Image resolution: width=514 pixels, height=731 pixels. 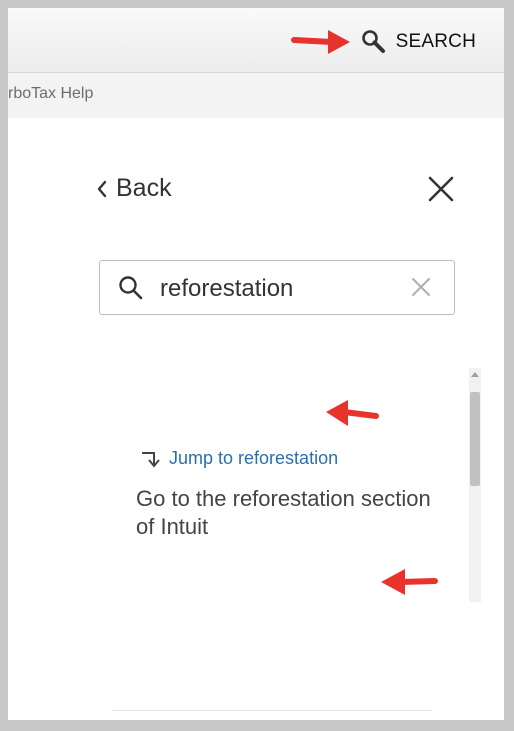 What do you see at coordinates (254, 458) in the screenshot?
I see `jump-link-label: Jump to reforestation` at bounding box center [254, 458].